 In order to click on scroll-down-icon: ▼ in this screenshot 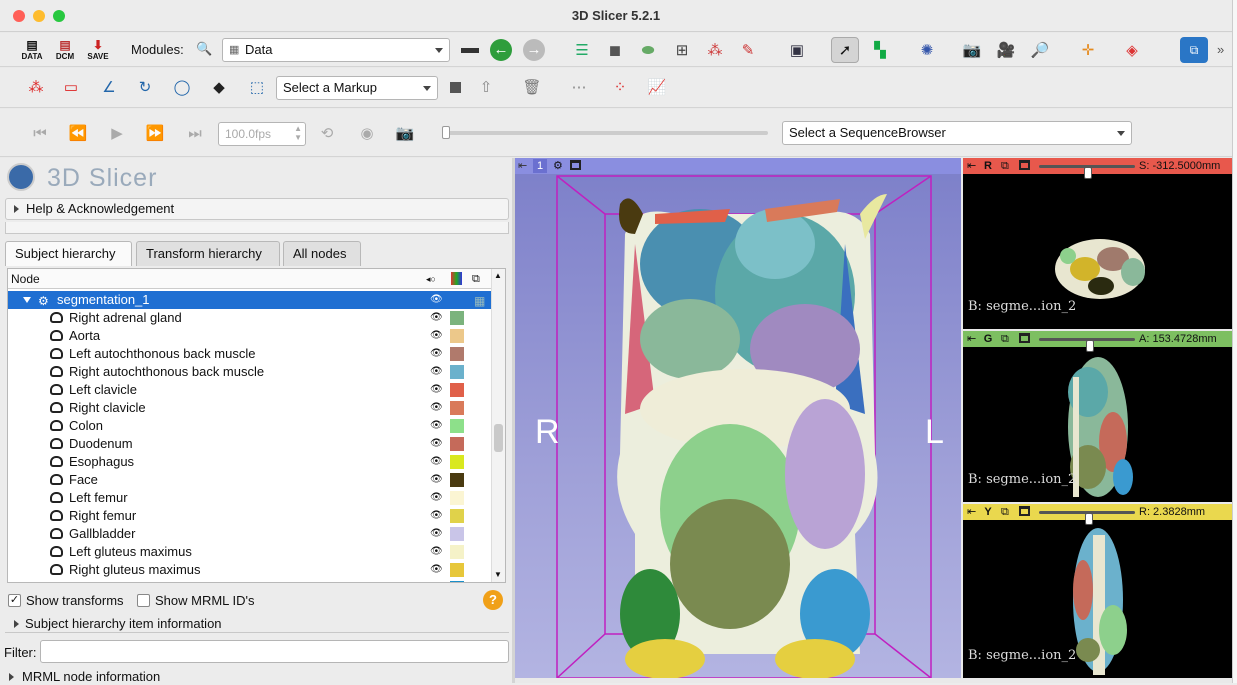, I will do `click(498, 574)`.